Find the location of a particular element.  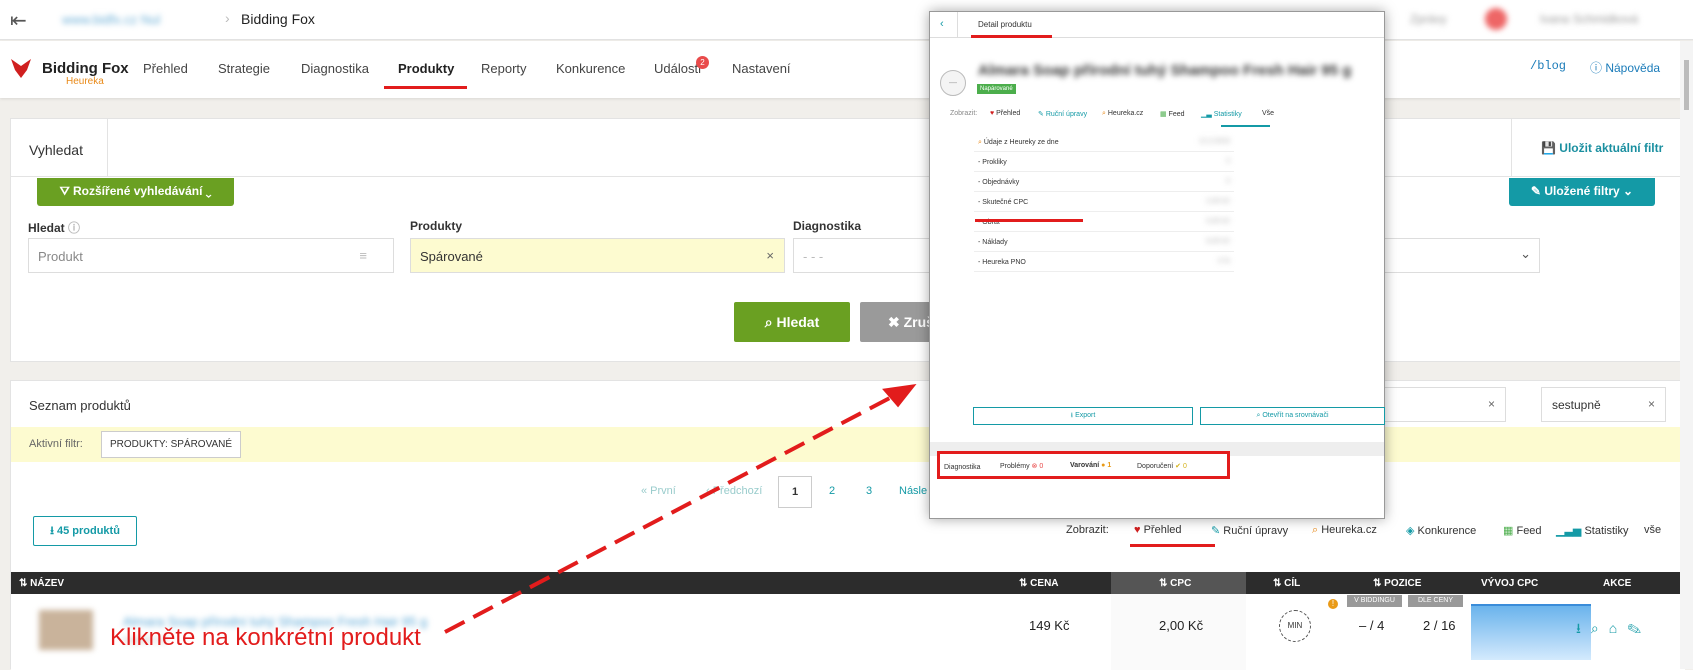

stats-row: - Obrat 0,00 Kč is located at coordinates (1104, 222).